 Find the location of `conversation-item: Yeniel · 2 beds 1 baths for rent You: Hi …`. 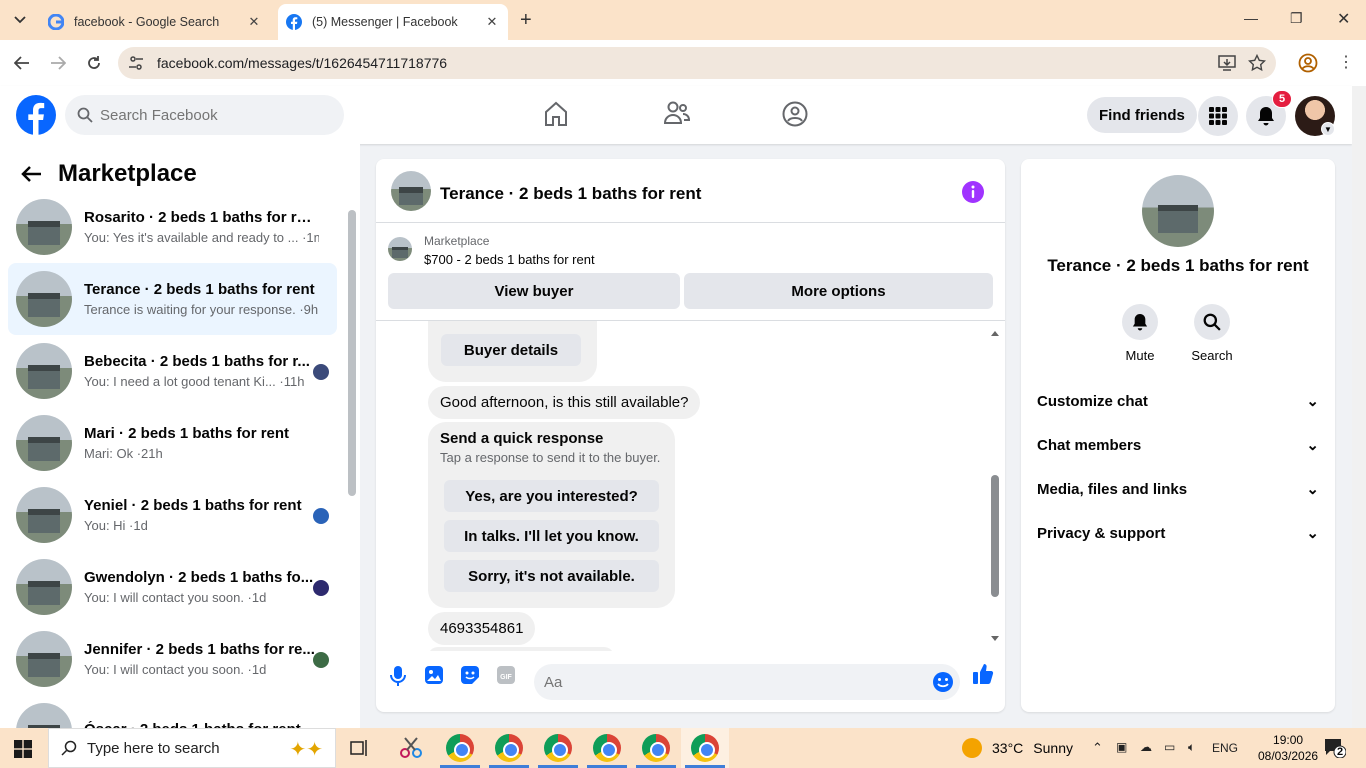

conversation-item: Yeniel · 2 beds 1 baths for rent You: Hi … is located at coordinates (172, 515).